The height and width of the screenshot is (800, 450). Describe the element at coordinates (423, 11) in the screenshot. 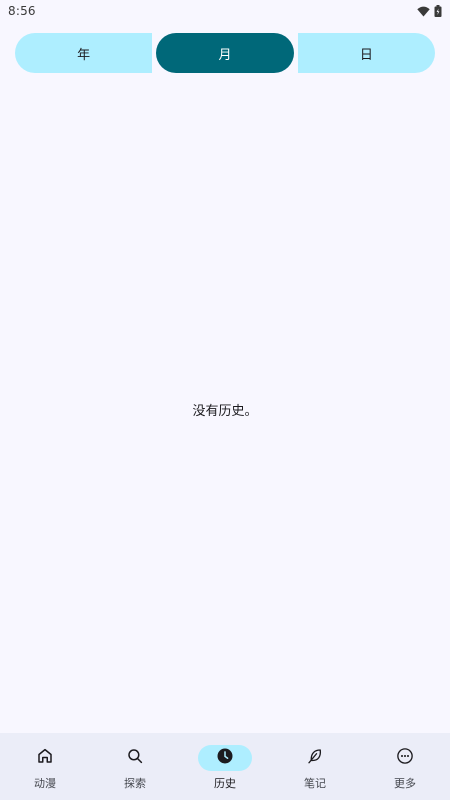

I see `wifi-icon` at that location.